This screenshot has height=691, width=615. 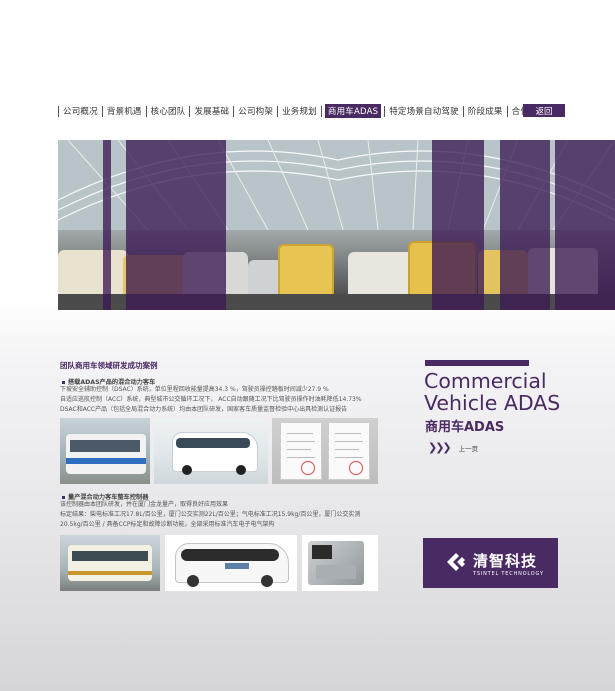 I want to click on city-bus-photo, so click(x=110, y=563).